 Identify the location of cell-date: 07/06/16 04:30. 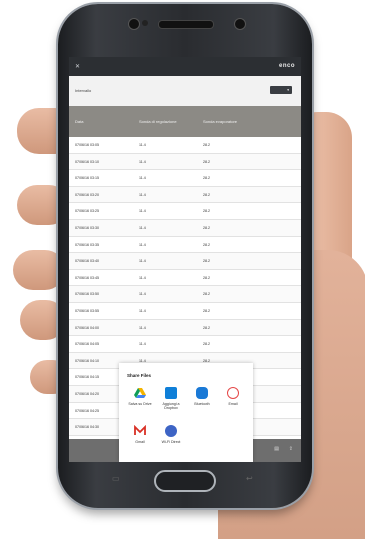
(87, 427).